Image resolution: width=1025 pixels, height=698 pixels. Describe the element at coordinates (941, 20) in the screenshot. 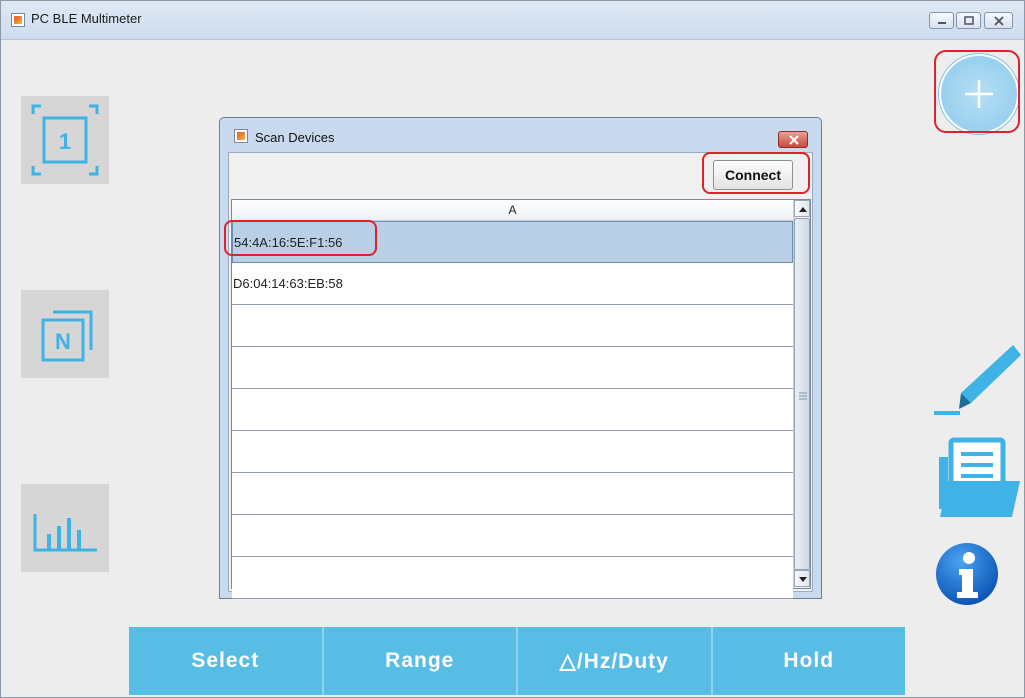

I see `minimize-button` at that location.